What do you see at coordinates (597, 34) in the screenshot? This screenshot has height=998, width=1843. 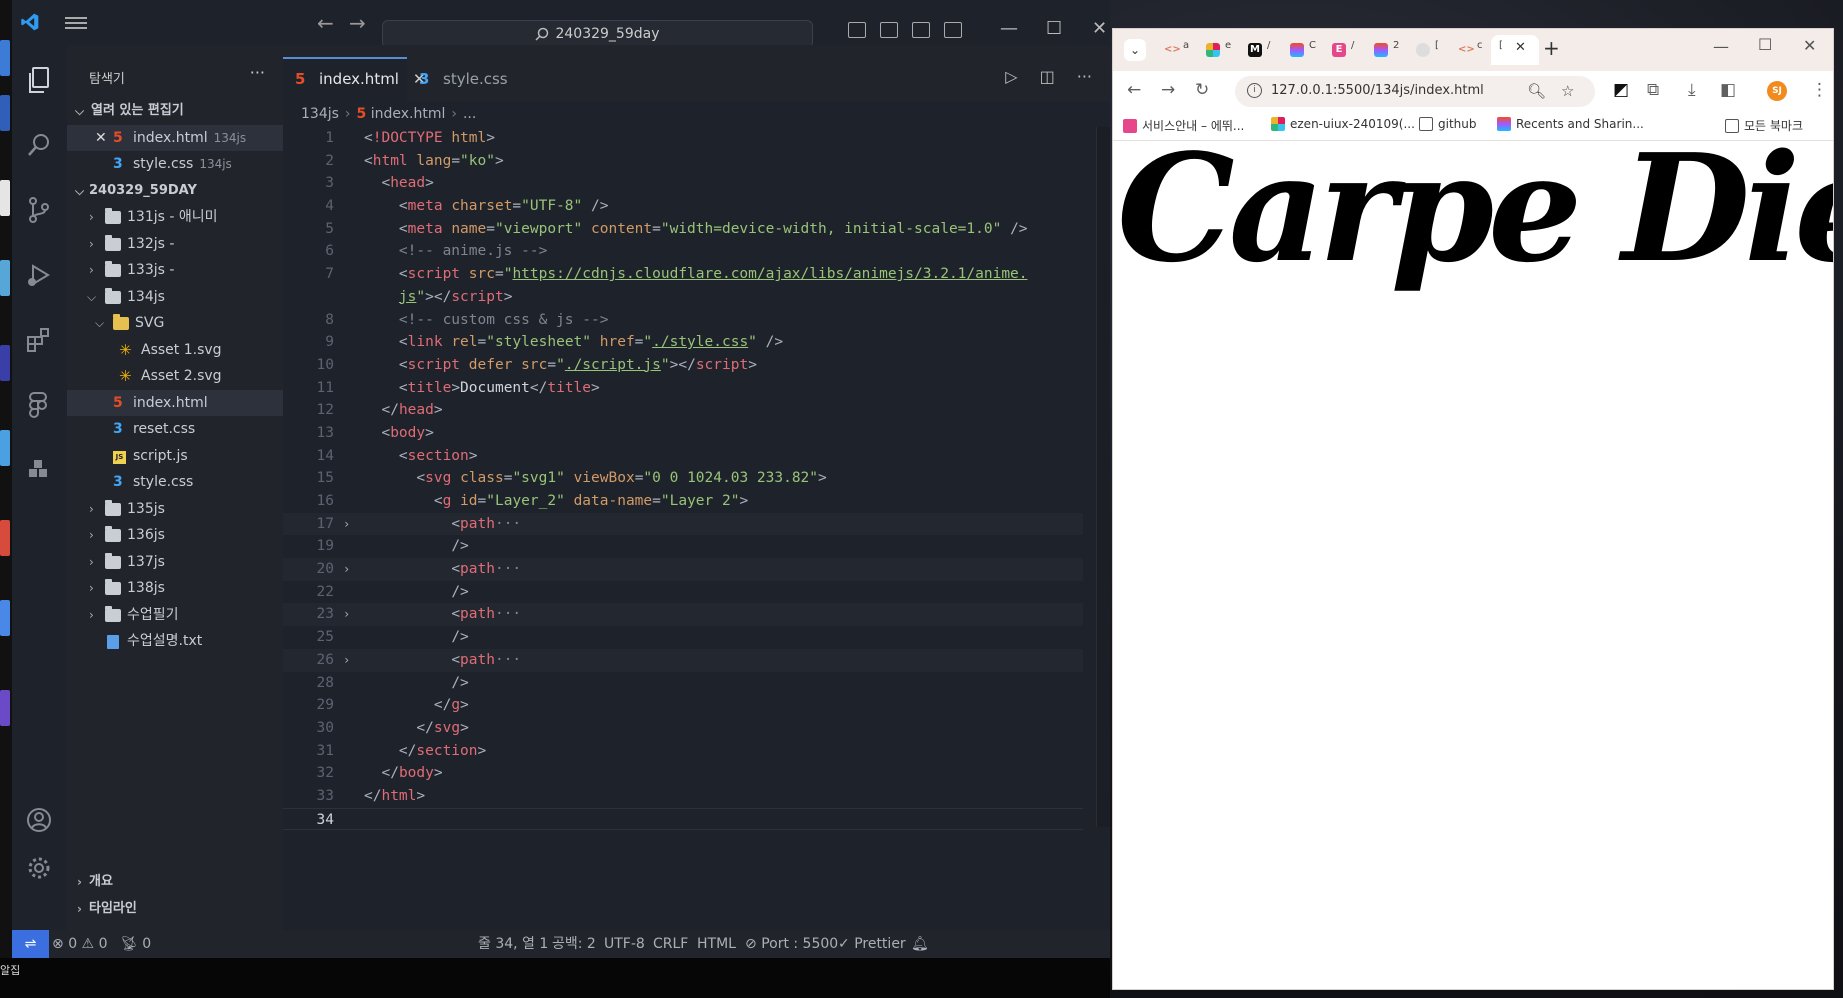 I see `command-center-search: 240329_59day` at bounding box center [597, 34].